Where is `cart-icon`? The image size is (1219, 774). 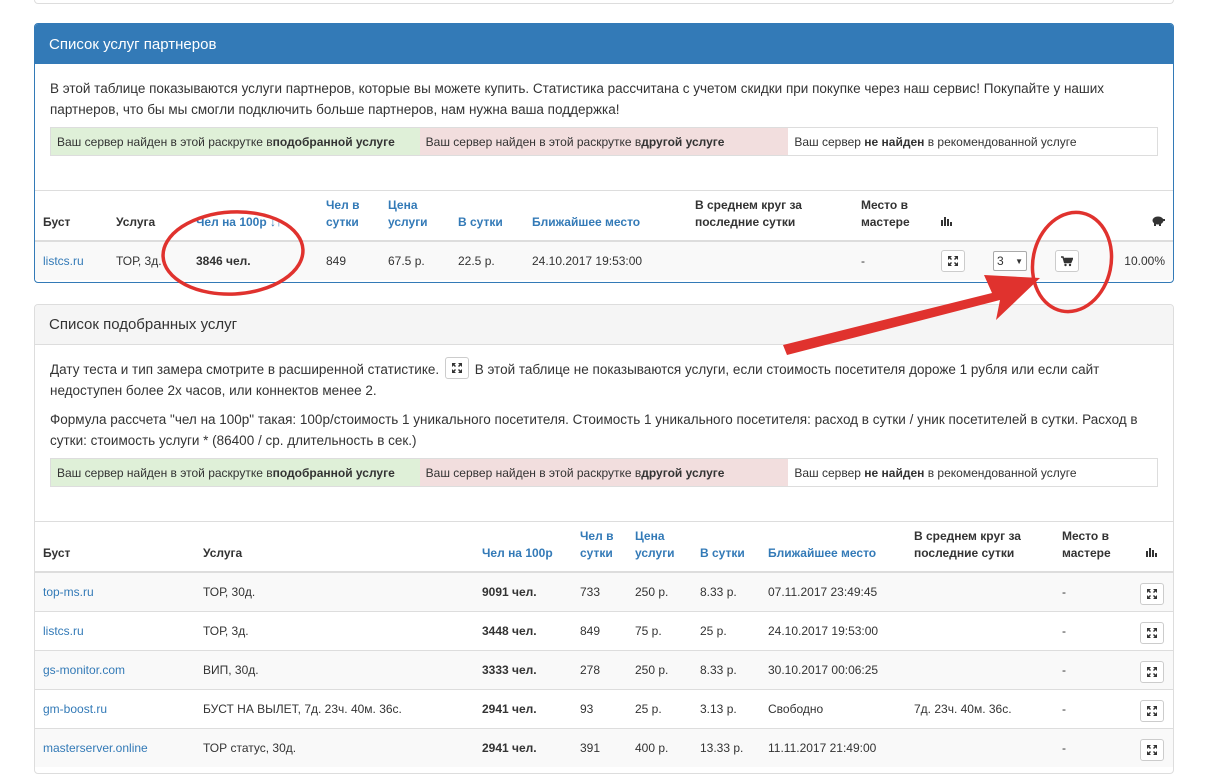
cart-icon is located at coordinates (1067, 260).